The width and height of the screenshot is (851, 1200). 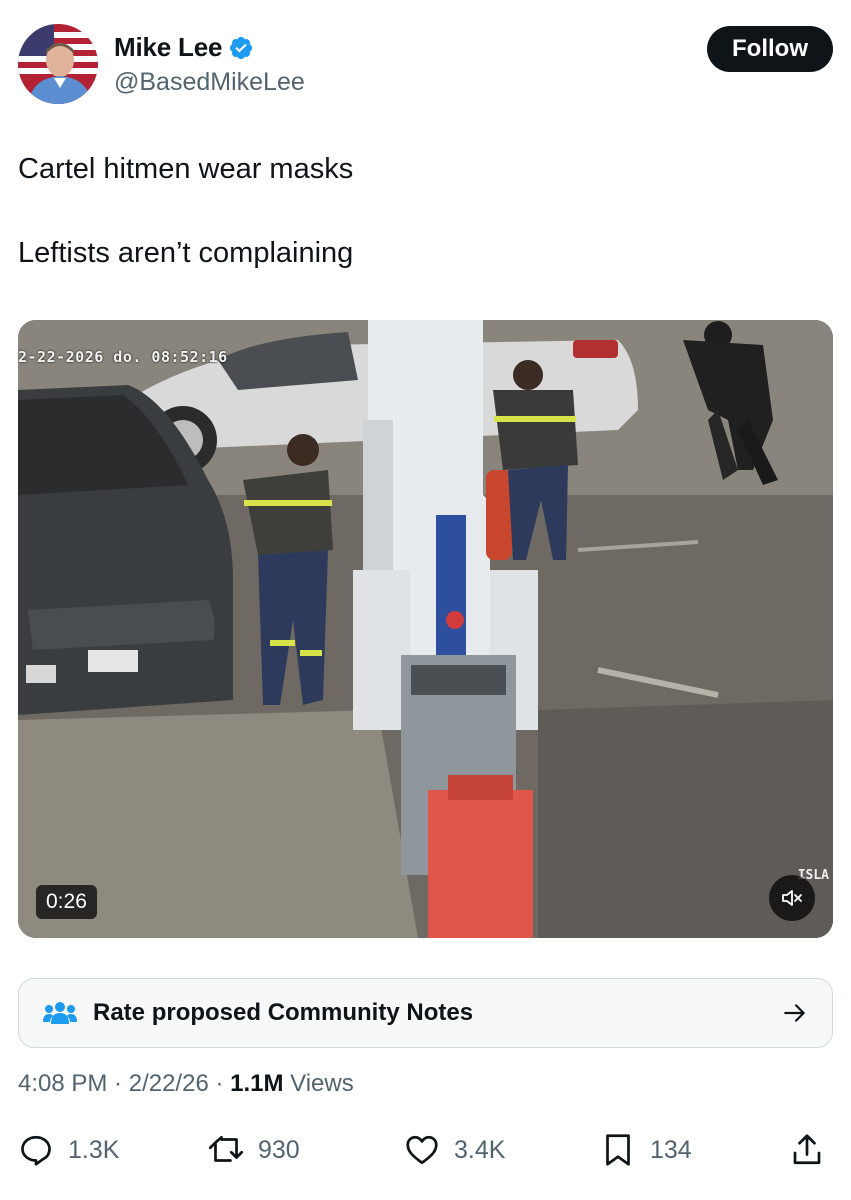 I want to click on community-notes-label: Rate proposed Community Notes, so click(x=283, y=1012).